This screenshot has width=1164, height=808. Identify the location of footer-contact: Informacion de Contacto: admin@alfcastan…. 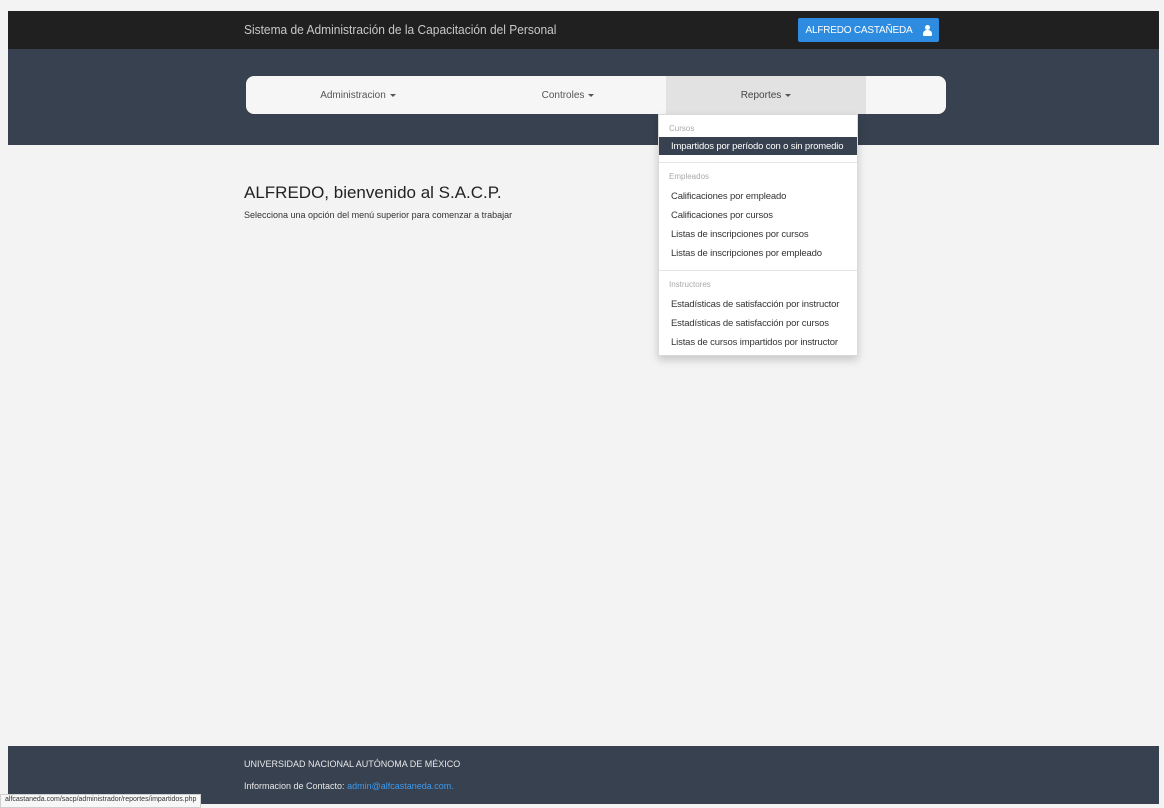
(349, 786).